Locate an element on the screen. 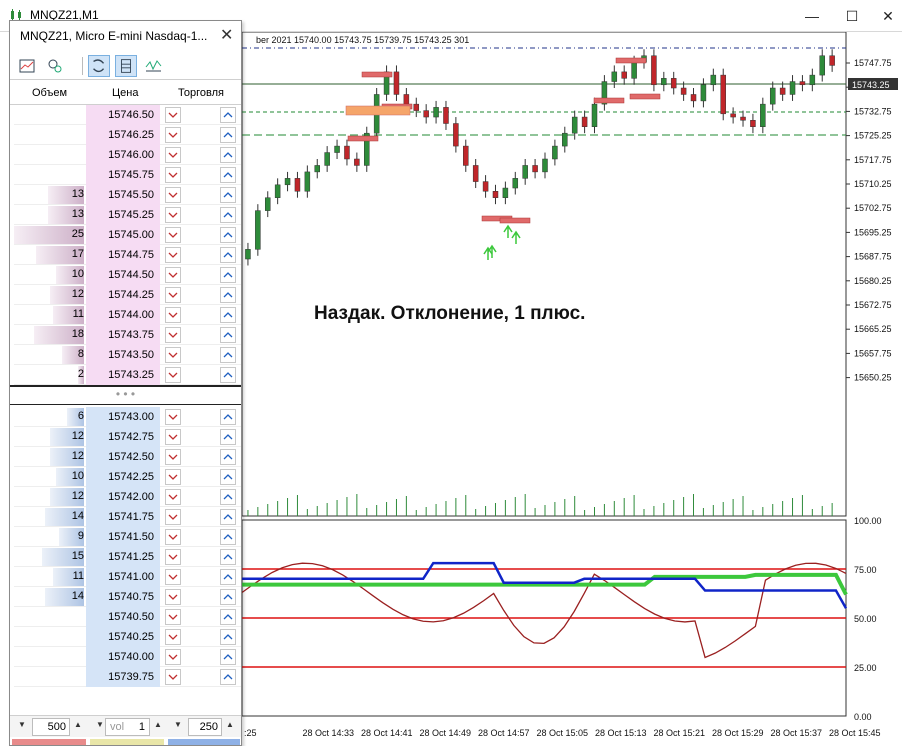 This screenshot has height=746, width=902. row-price: 15744.00 is located at coordinates (123, 315).